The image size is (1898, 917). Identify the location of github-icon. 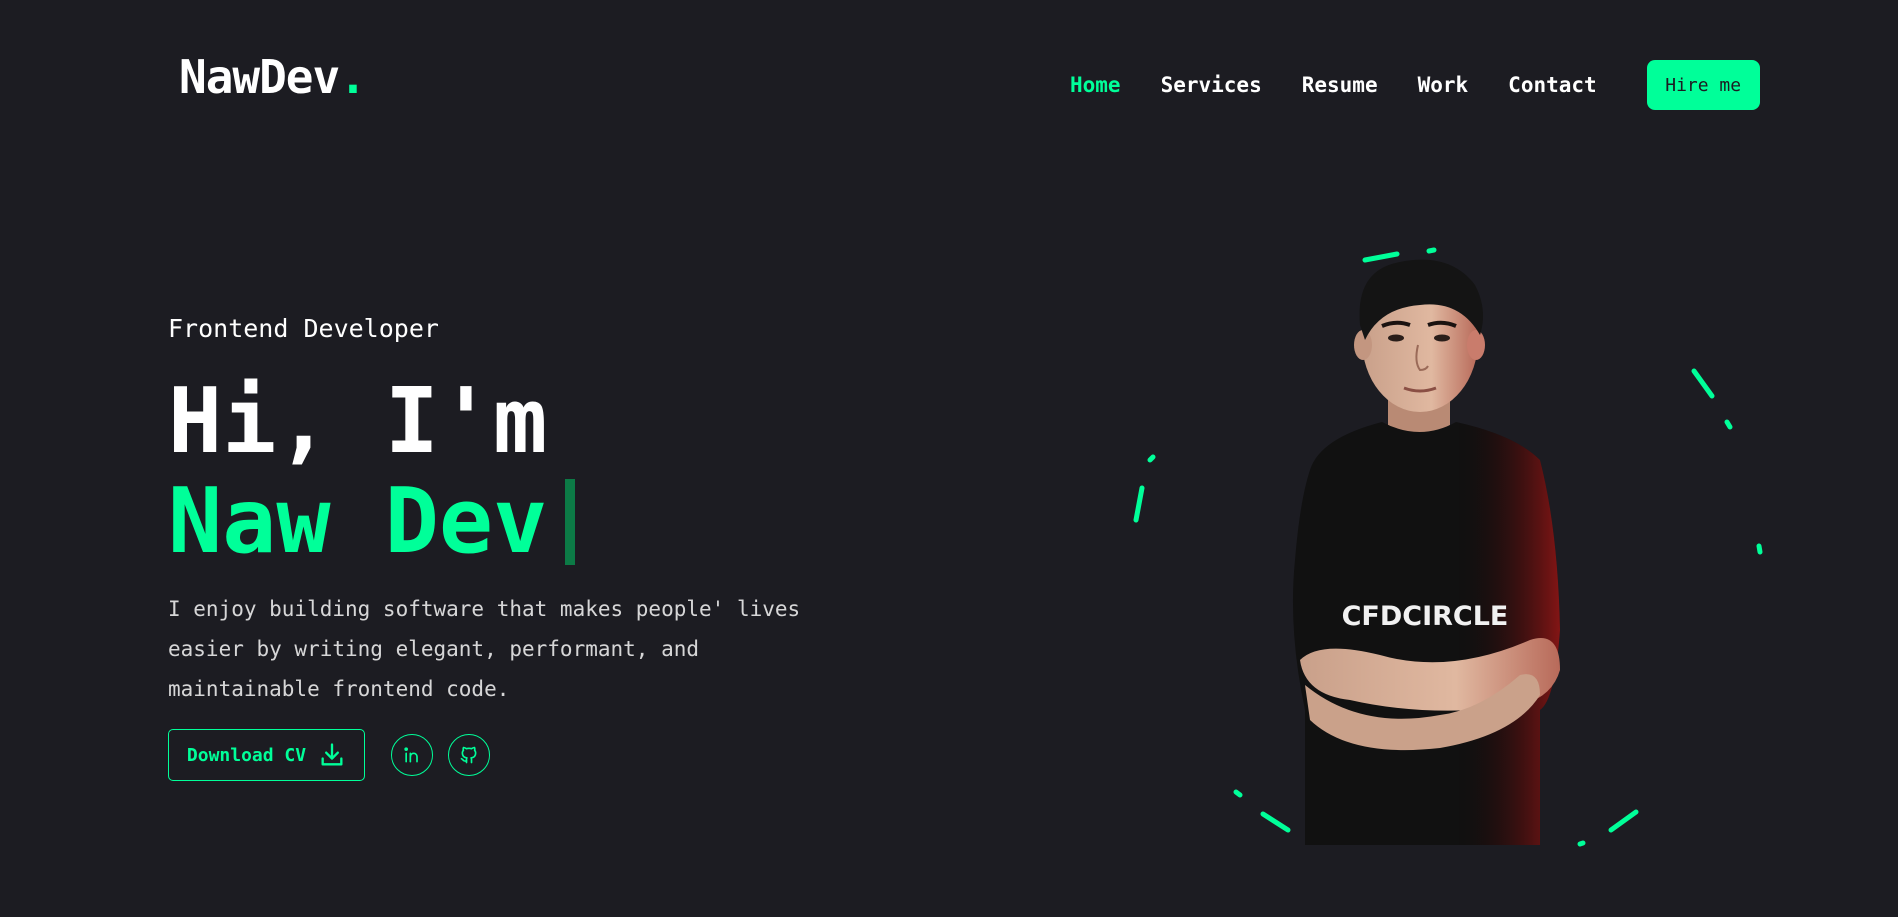
(468, 755).